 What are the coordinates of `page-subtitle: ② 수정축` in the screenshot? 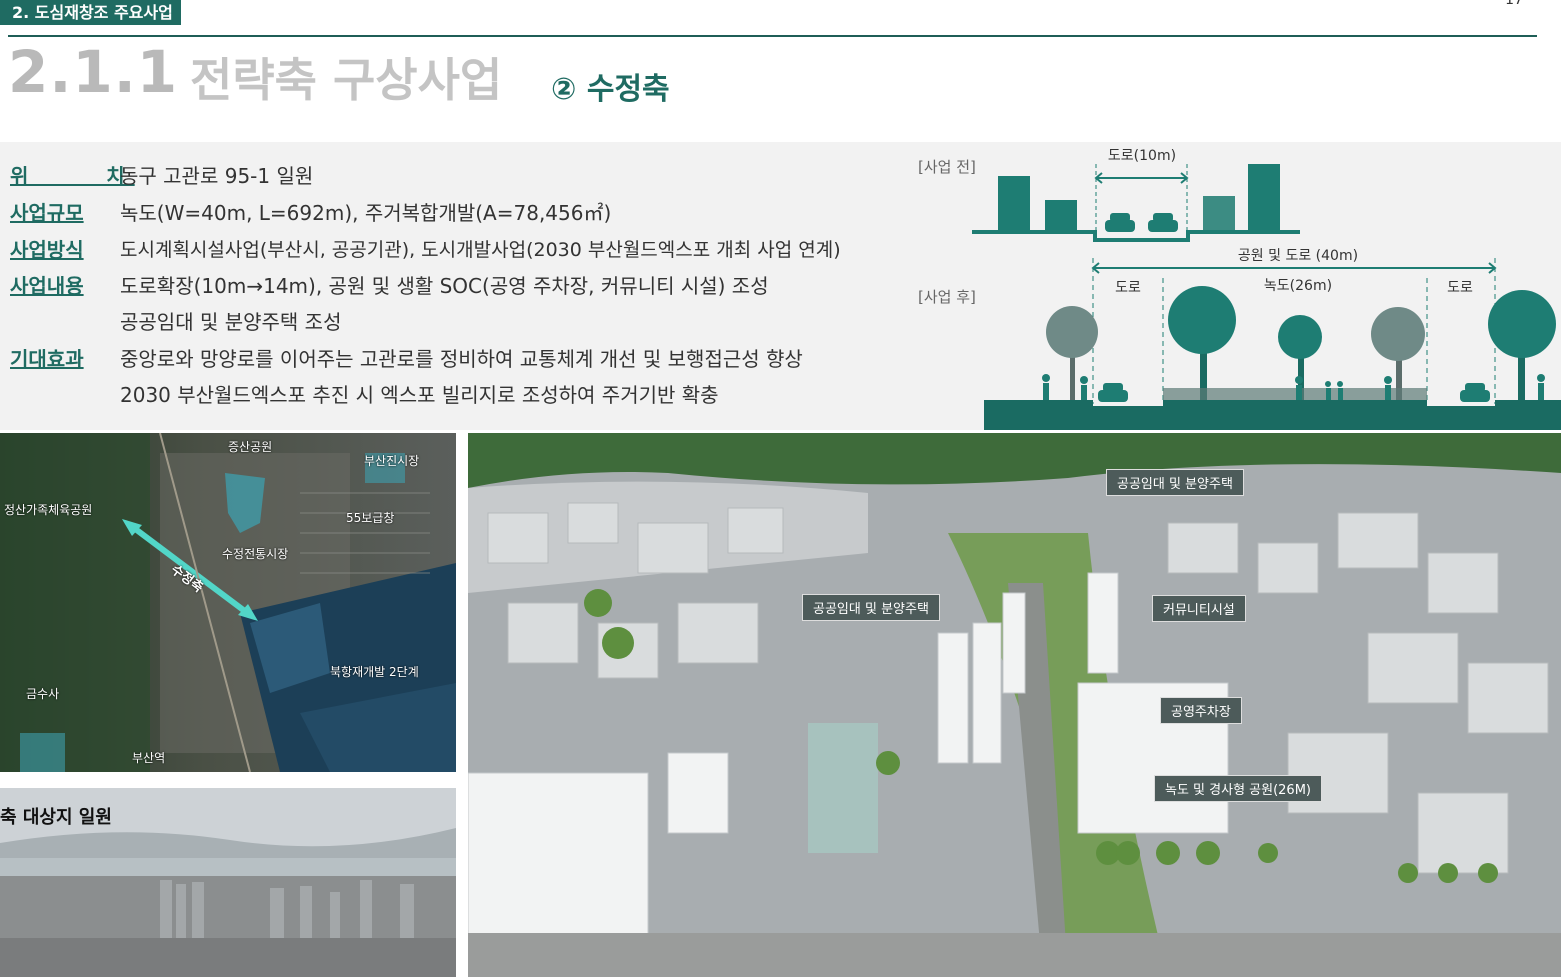 It's located at (610, 89).